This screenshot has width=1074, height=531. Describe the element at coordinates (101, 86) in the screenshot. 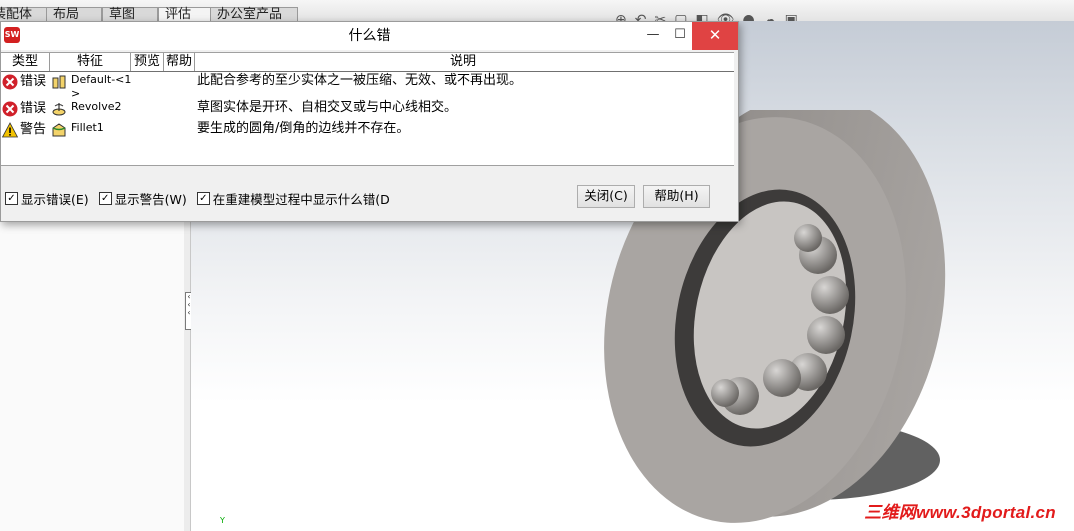

I see `row-feature: Default-<1>` at that location.